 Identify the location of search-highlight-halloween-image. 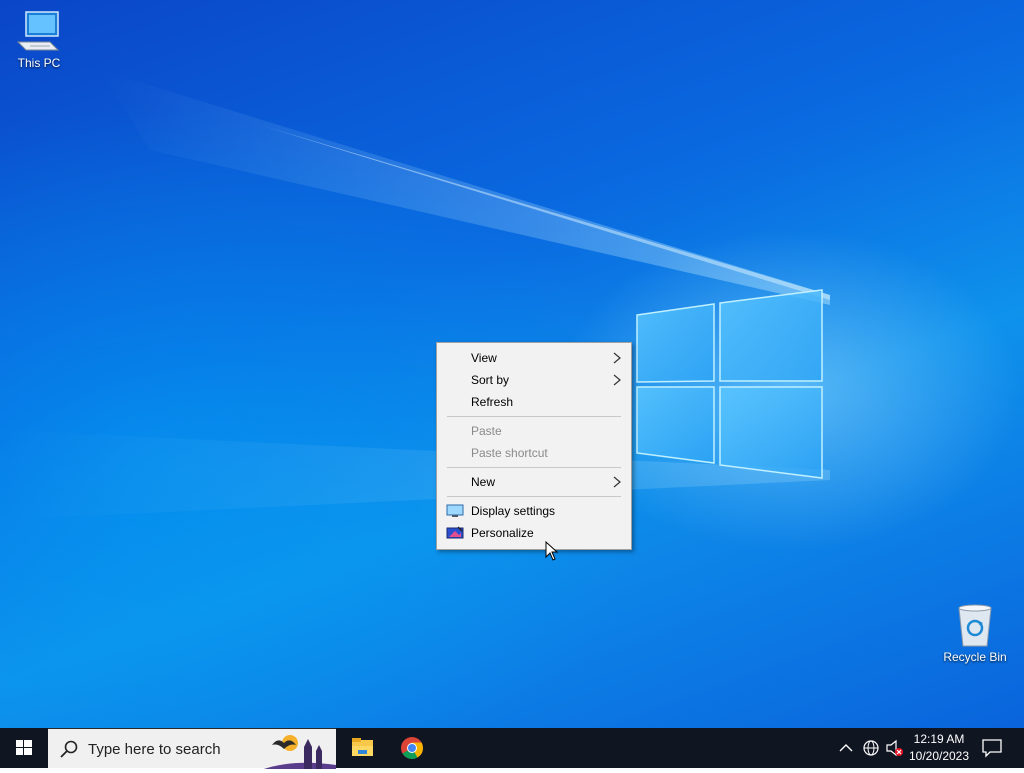
(300, 749).